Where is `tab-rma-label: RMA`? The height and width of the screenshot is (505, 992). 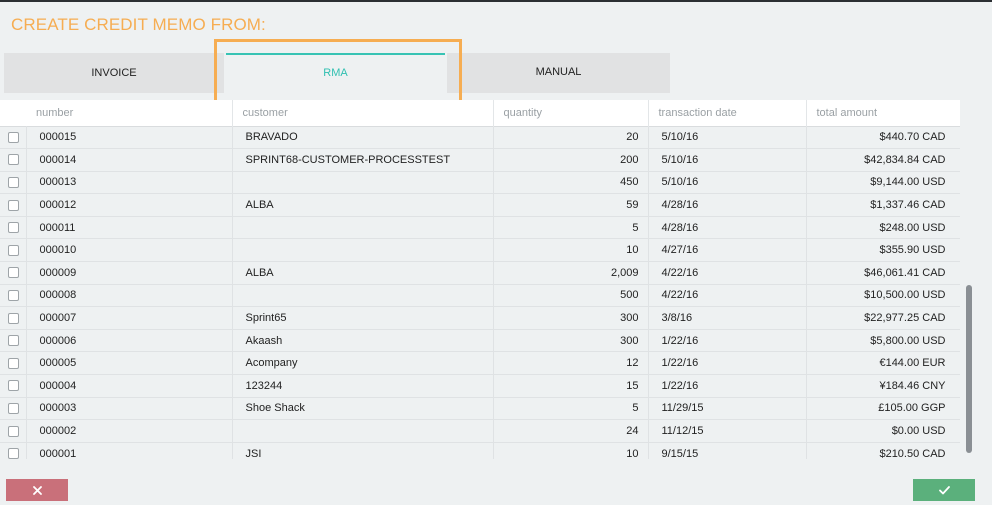 tab-rma-label: RMA is located at coordinates (335, 73).